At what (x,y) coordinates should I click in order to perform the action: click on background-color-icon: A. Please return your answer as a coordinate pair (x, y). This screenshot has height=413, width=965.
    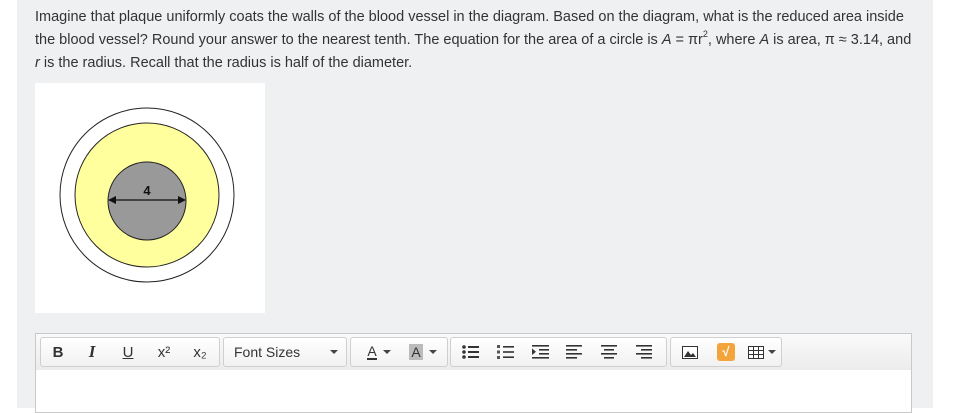
    Looking at the image, I should click on (416, 352).